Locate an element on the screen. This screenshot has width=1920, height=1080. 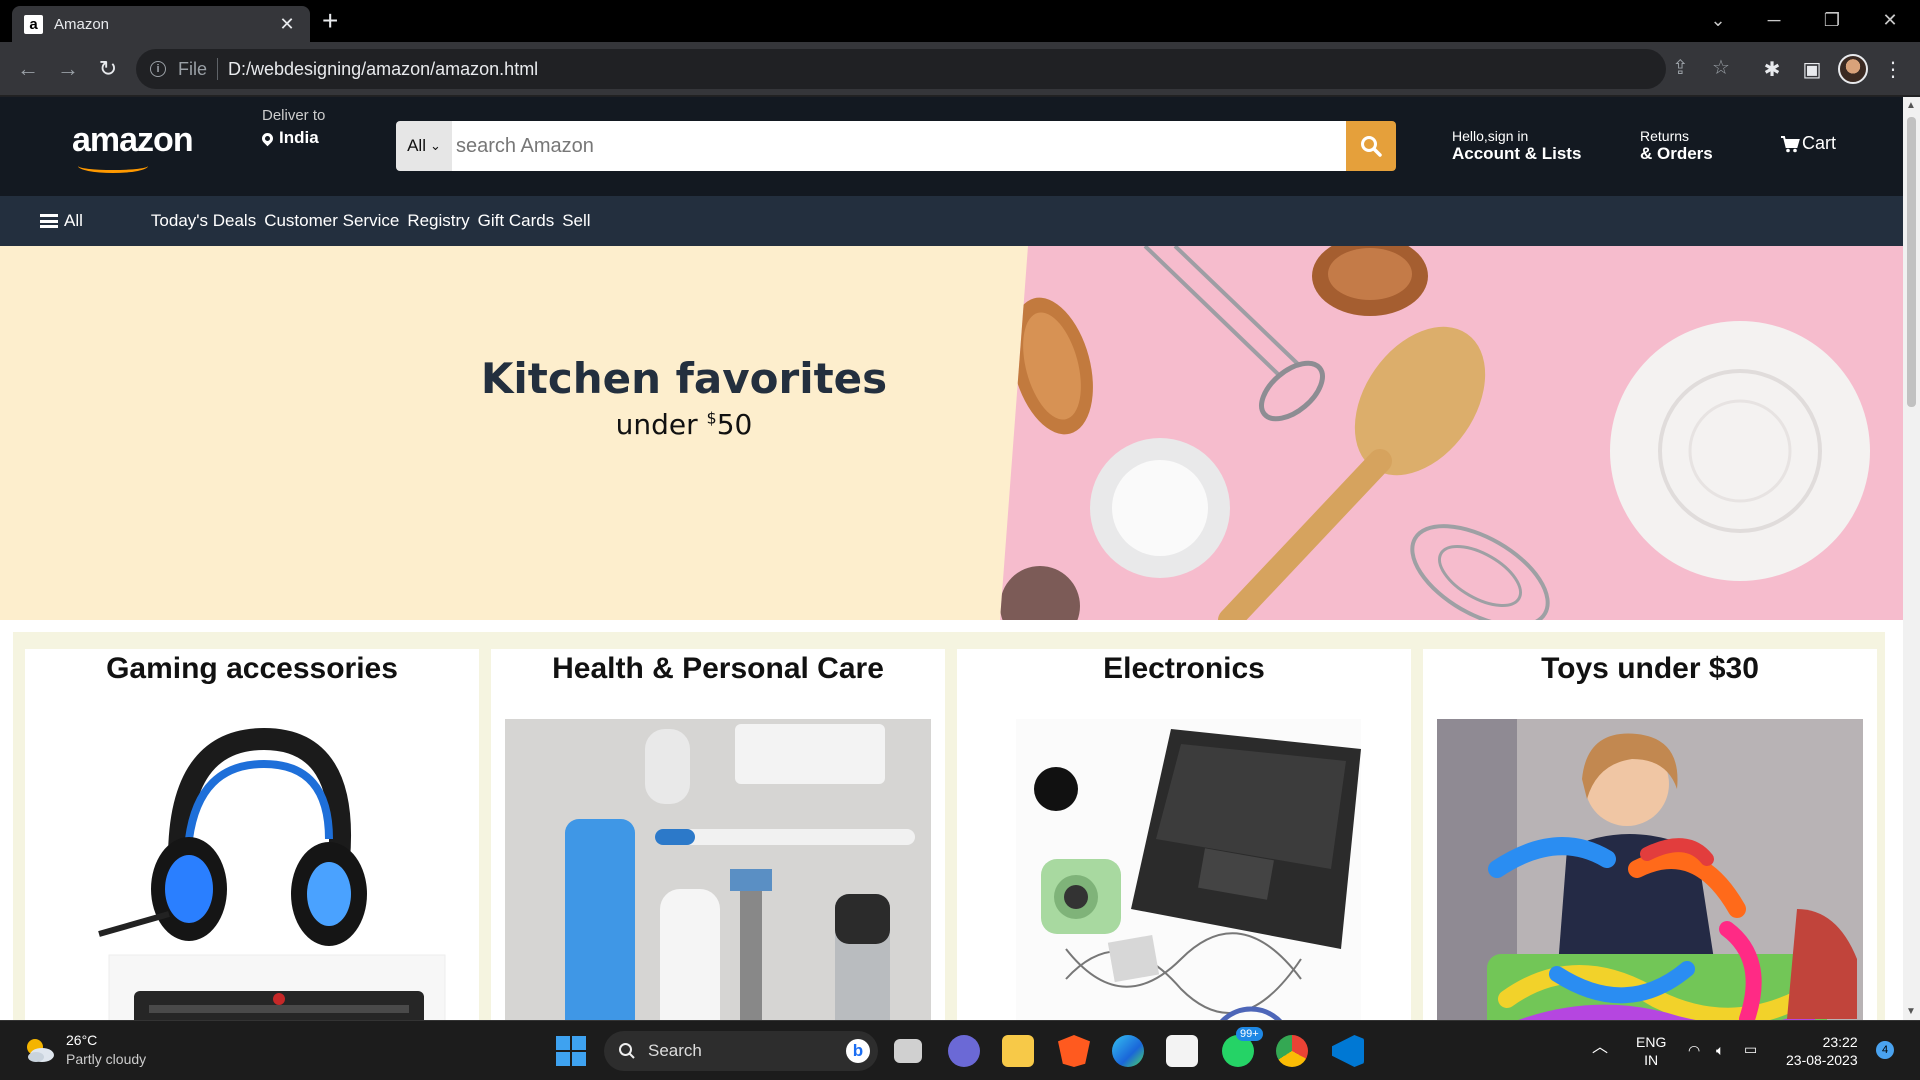
all-menu-label: All is located at coordinates (73, 220).